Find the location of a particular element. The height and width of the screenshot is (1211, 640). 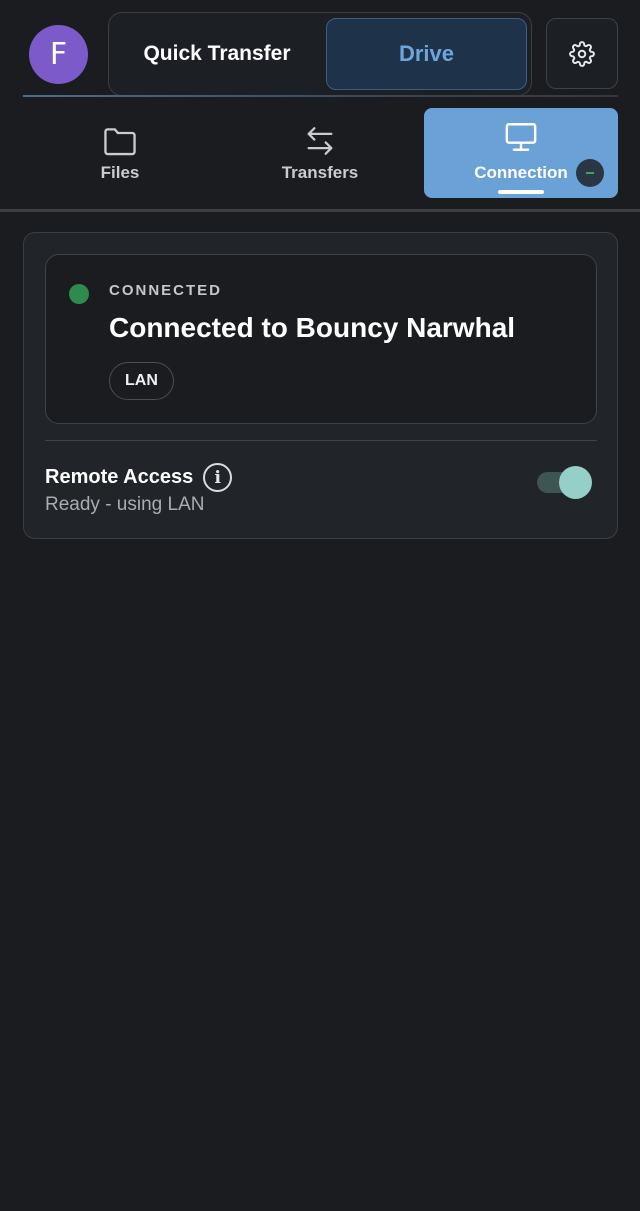

gear-icon is located at coordinates (582, 53).